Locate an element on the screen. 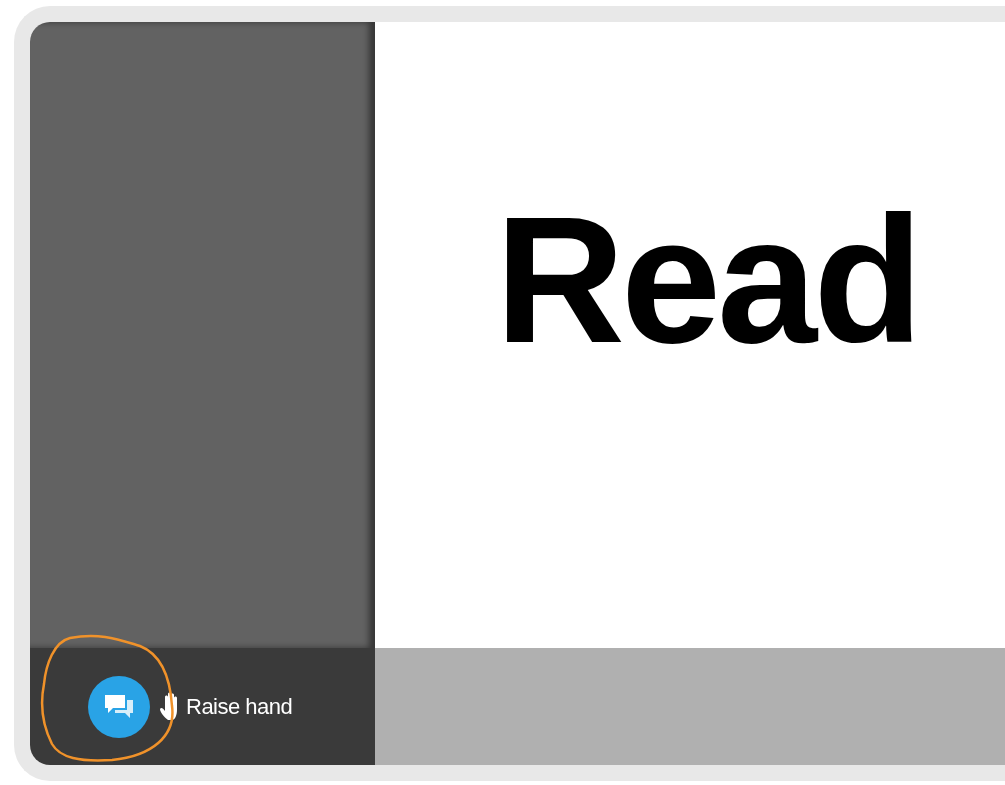  raise-hand-button: Raise hand is located at coordinates (239, 706).